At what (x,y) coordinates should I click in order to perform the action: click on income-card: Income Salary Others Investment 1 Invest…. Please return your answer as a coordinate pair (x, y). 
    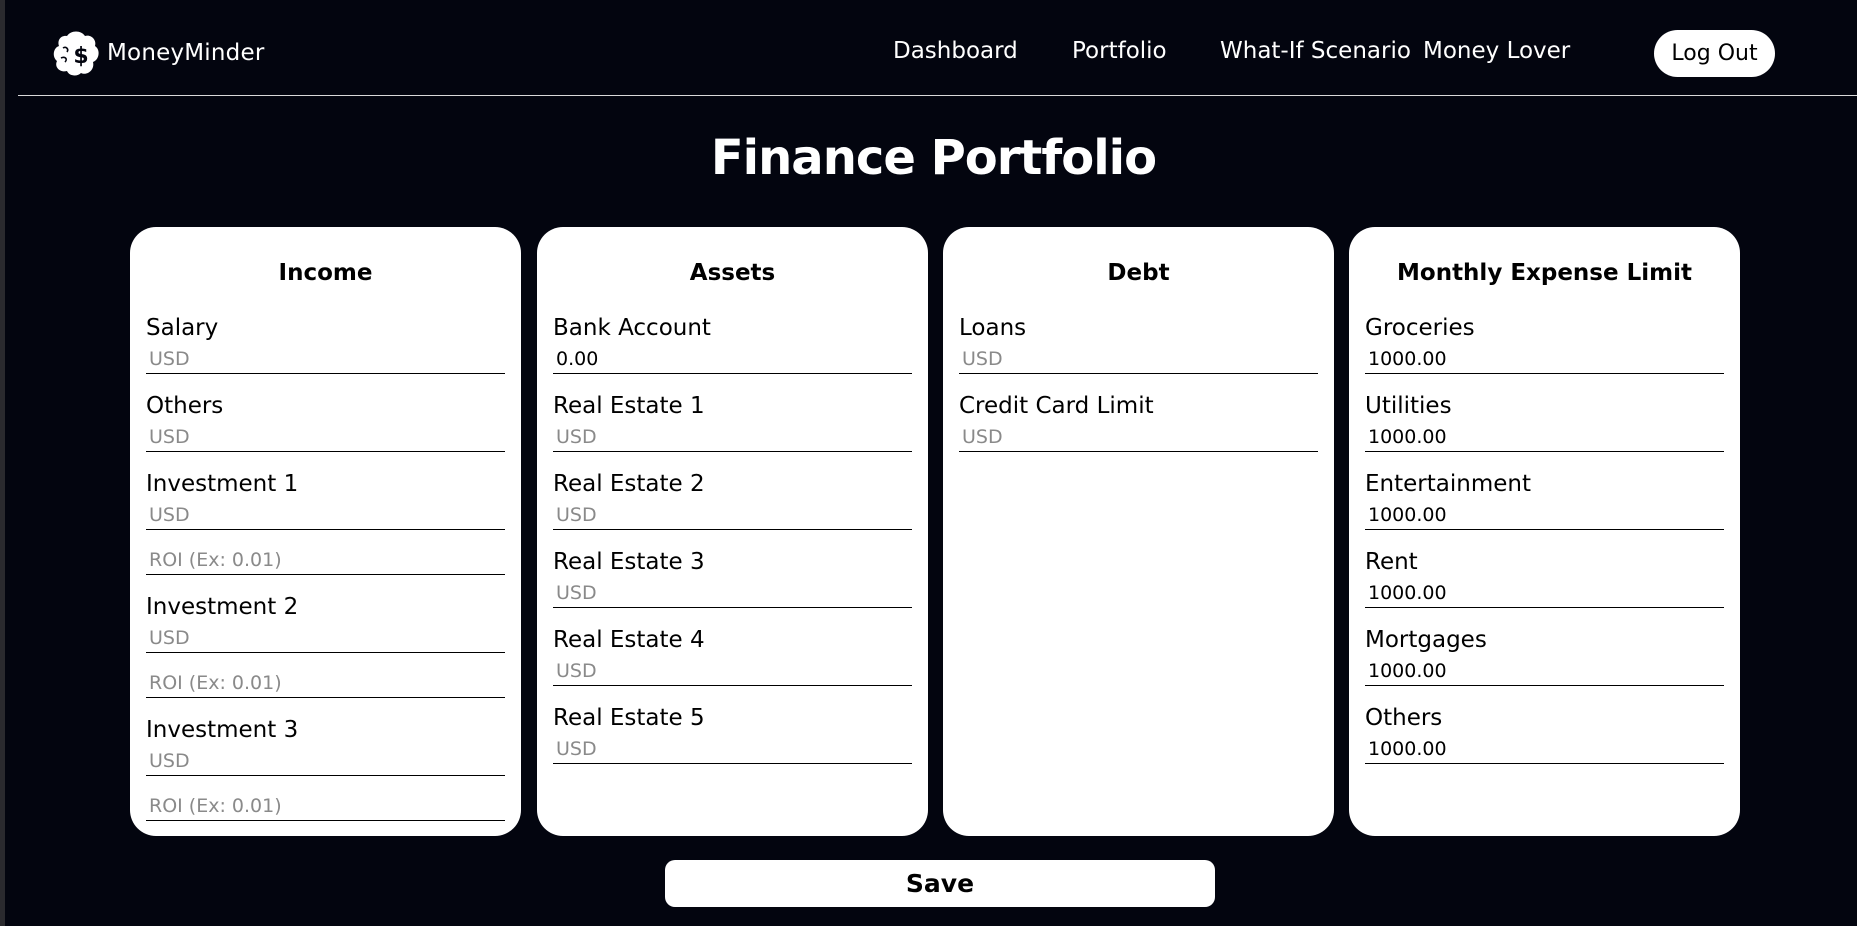
    Looking at the image, I should click on (325, 531).